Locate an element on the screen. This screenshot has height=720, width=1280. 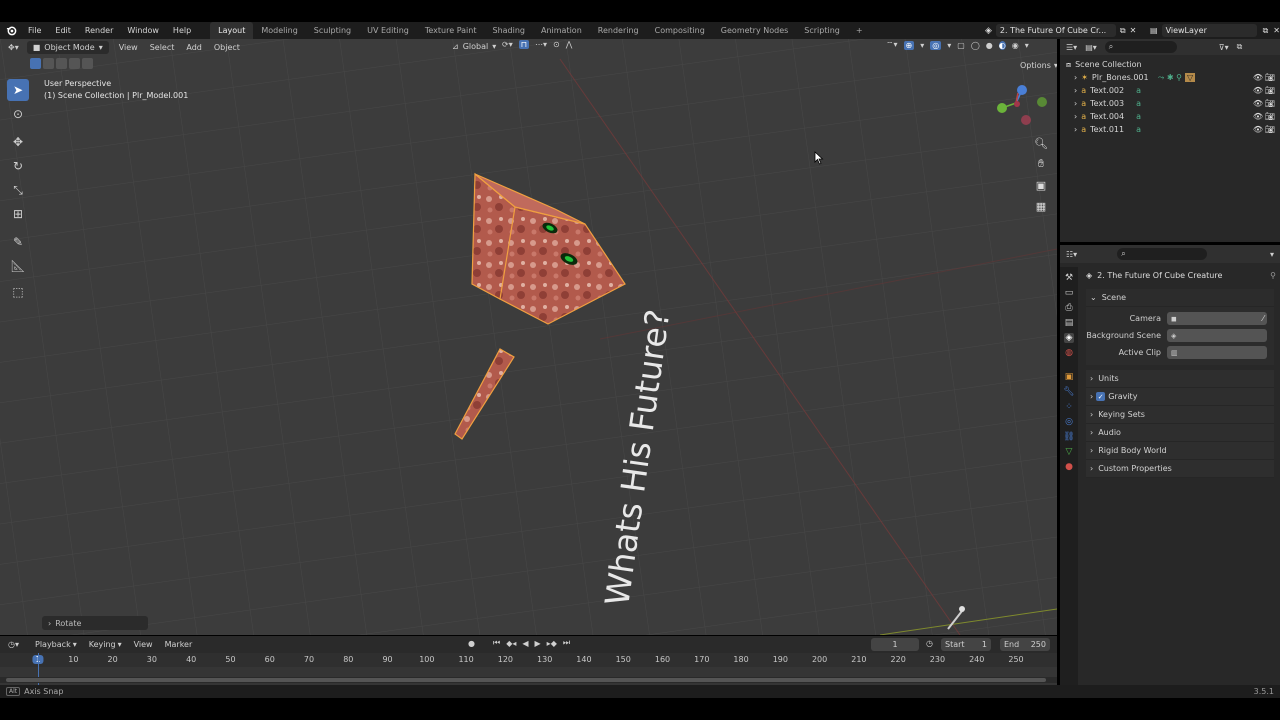
start-frame-field: Start 1 is located at coordinates (966, 644).